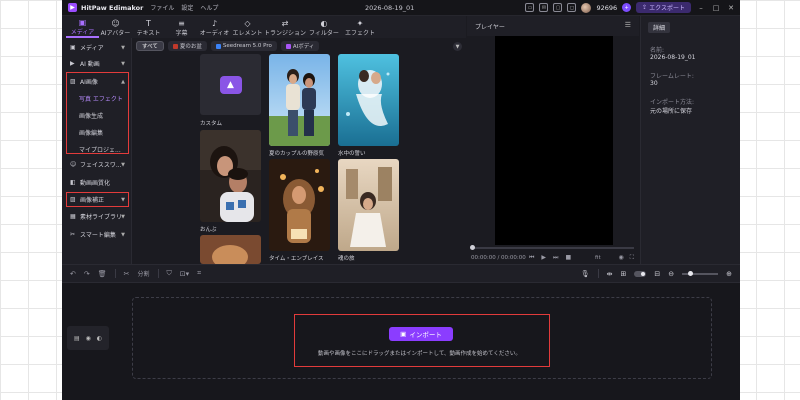 The width and height of the screenshot is (800, 400). What do you see at coordinates (419, 354) in the screenshot?
I see `import-hint: 動画や画像をここにドラッグまたはインポートして、動画作成を始めてください。` at bounding box center [419, 354].